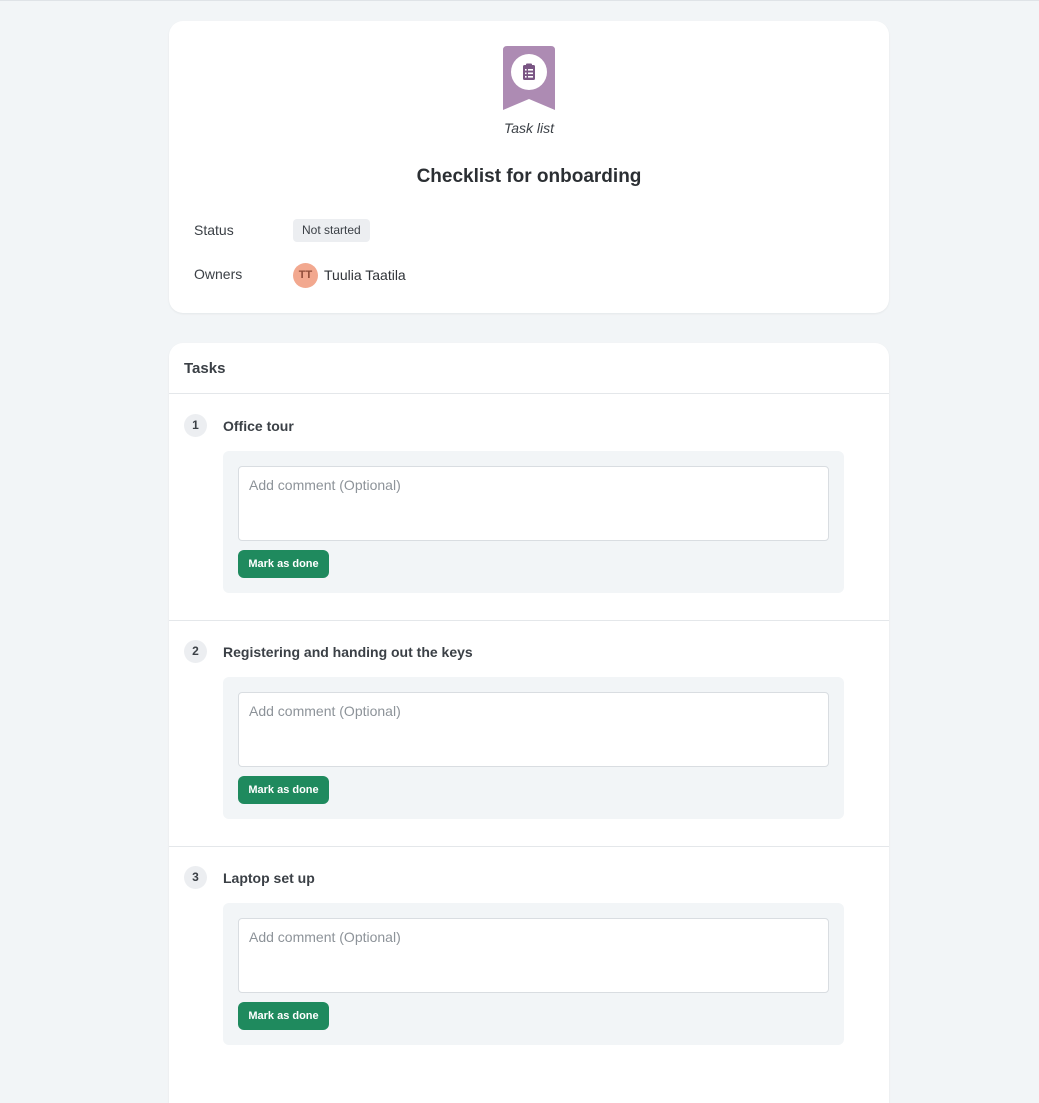 The width and height of the screenshot is (1039, 1103). What do you see at coordinates (529, 78) in the screenshot?
I see `clipboard-list-icon` at bounding box center [529, 78].